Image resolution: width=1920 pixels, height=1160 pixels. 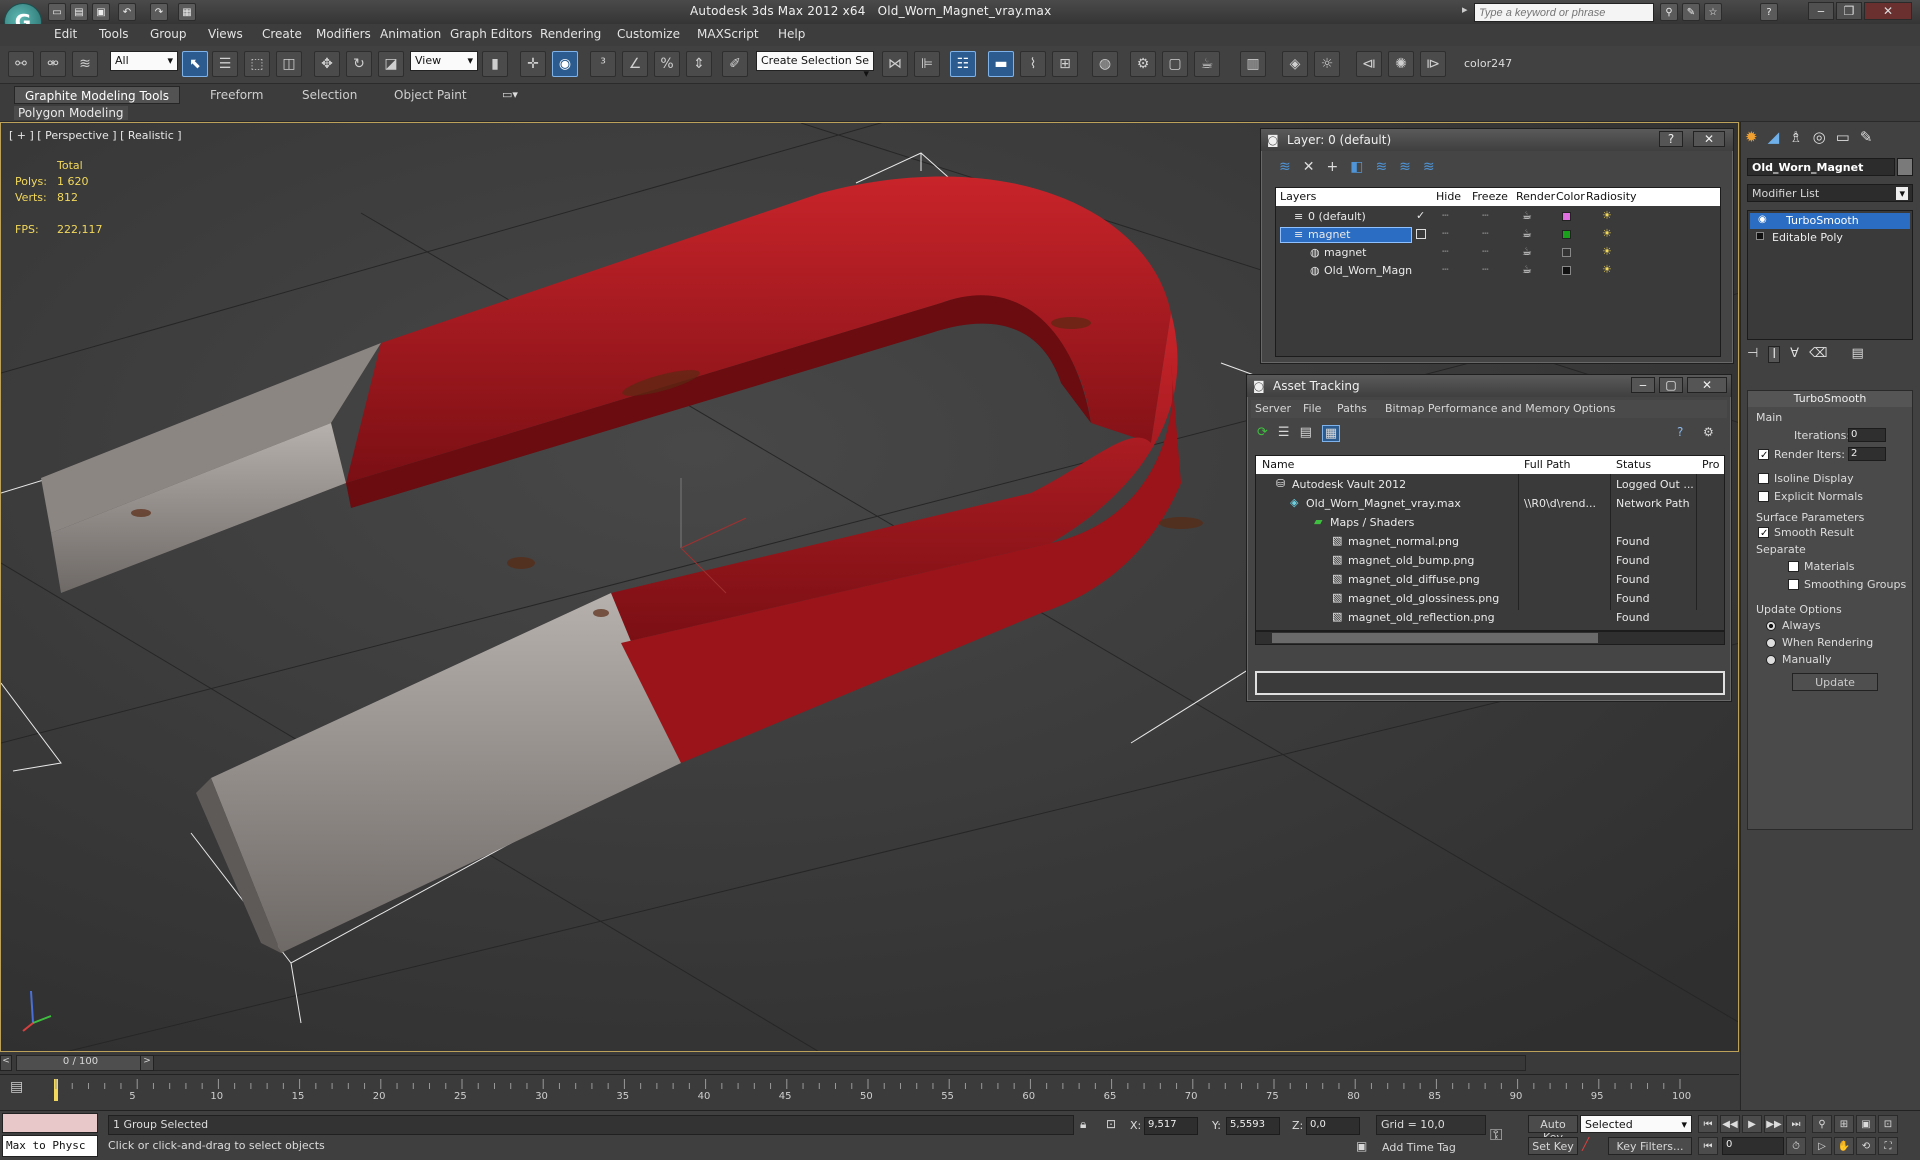 I want to click on always-radio, so click(x=1771, y=626).